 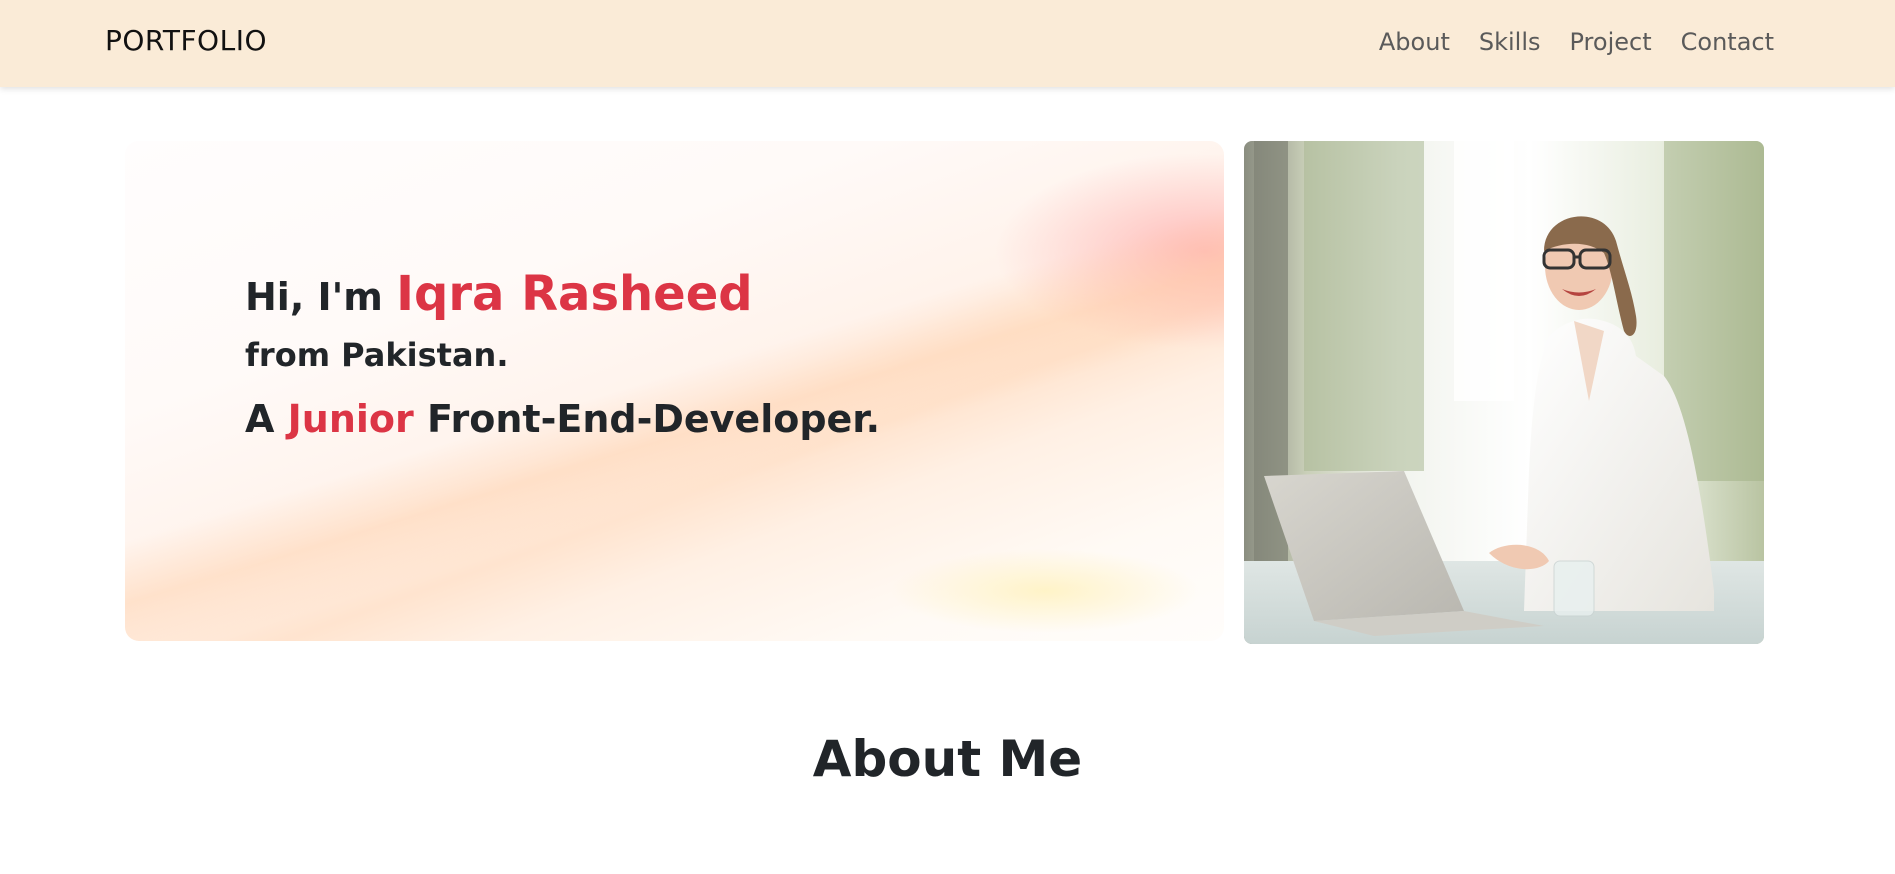 I want to click on hero-role-prefix: A, so click(x=266, y=418).